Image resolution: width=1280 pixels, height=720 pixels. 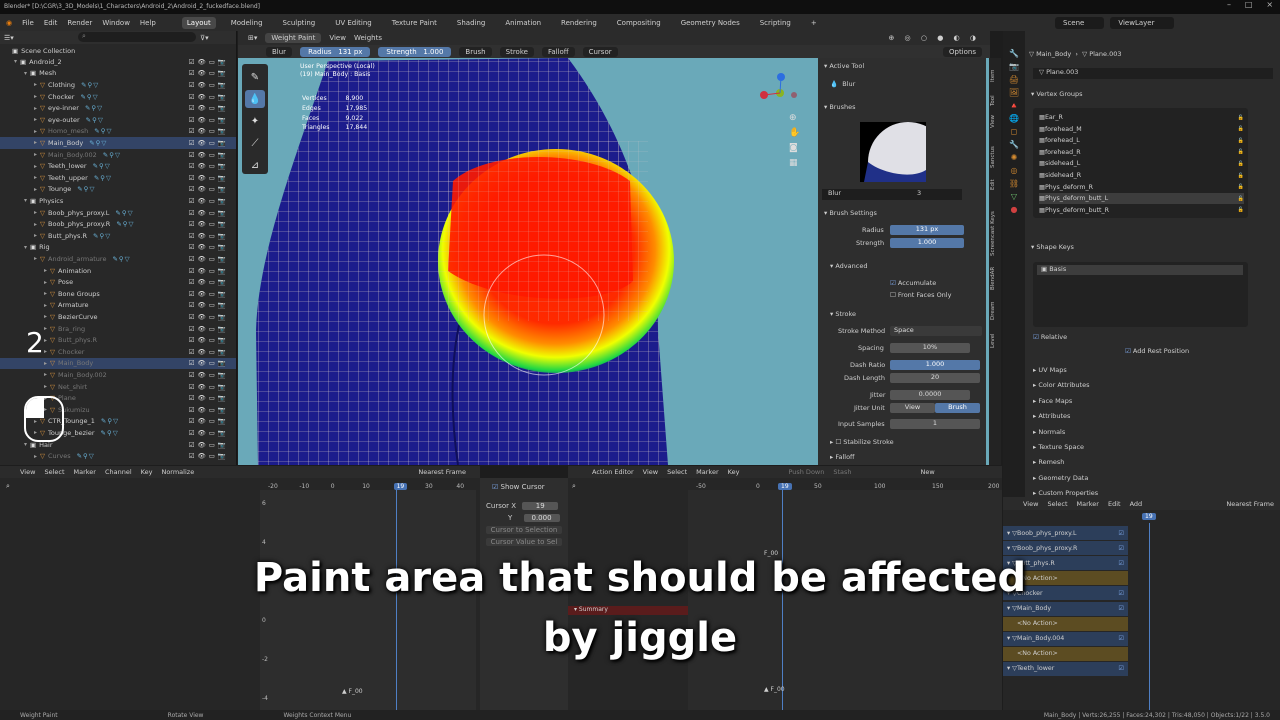 What do you see at coordinates (814, 23) in the screenshot?
I see `add-workspace-button: +` at bounding box center [814, 23].